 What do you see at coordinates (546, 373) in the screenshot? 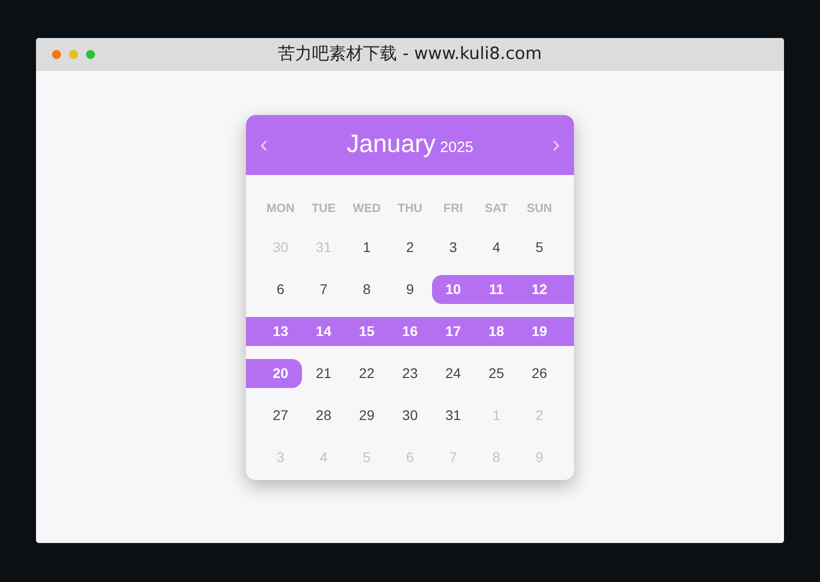
I see `day-cell: 26` at bounding box center [546, 373].